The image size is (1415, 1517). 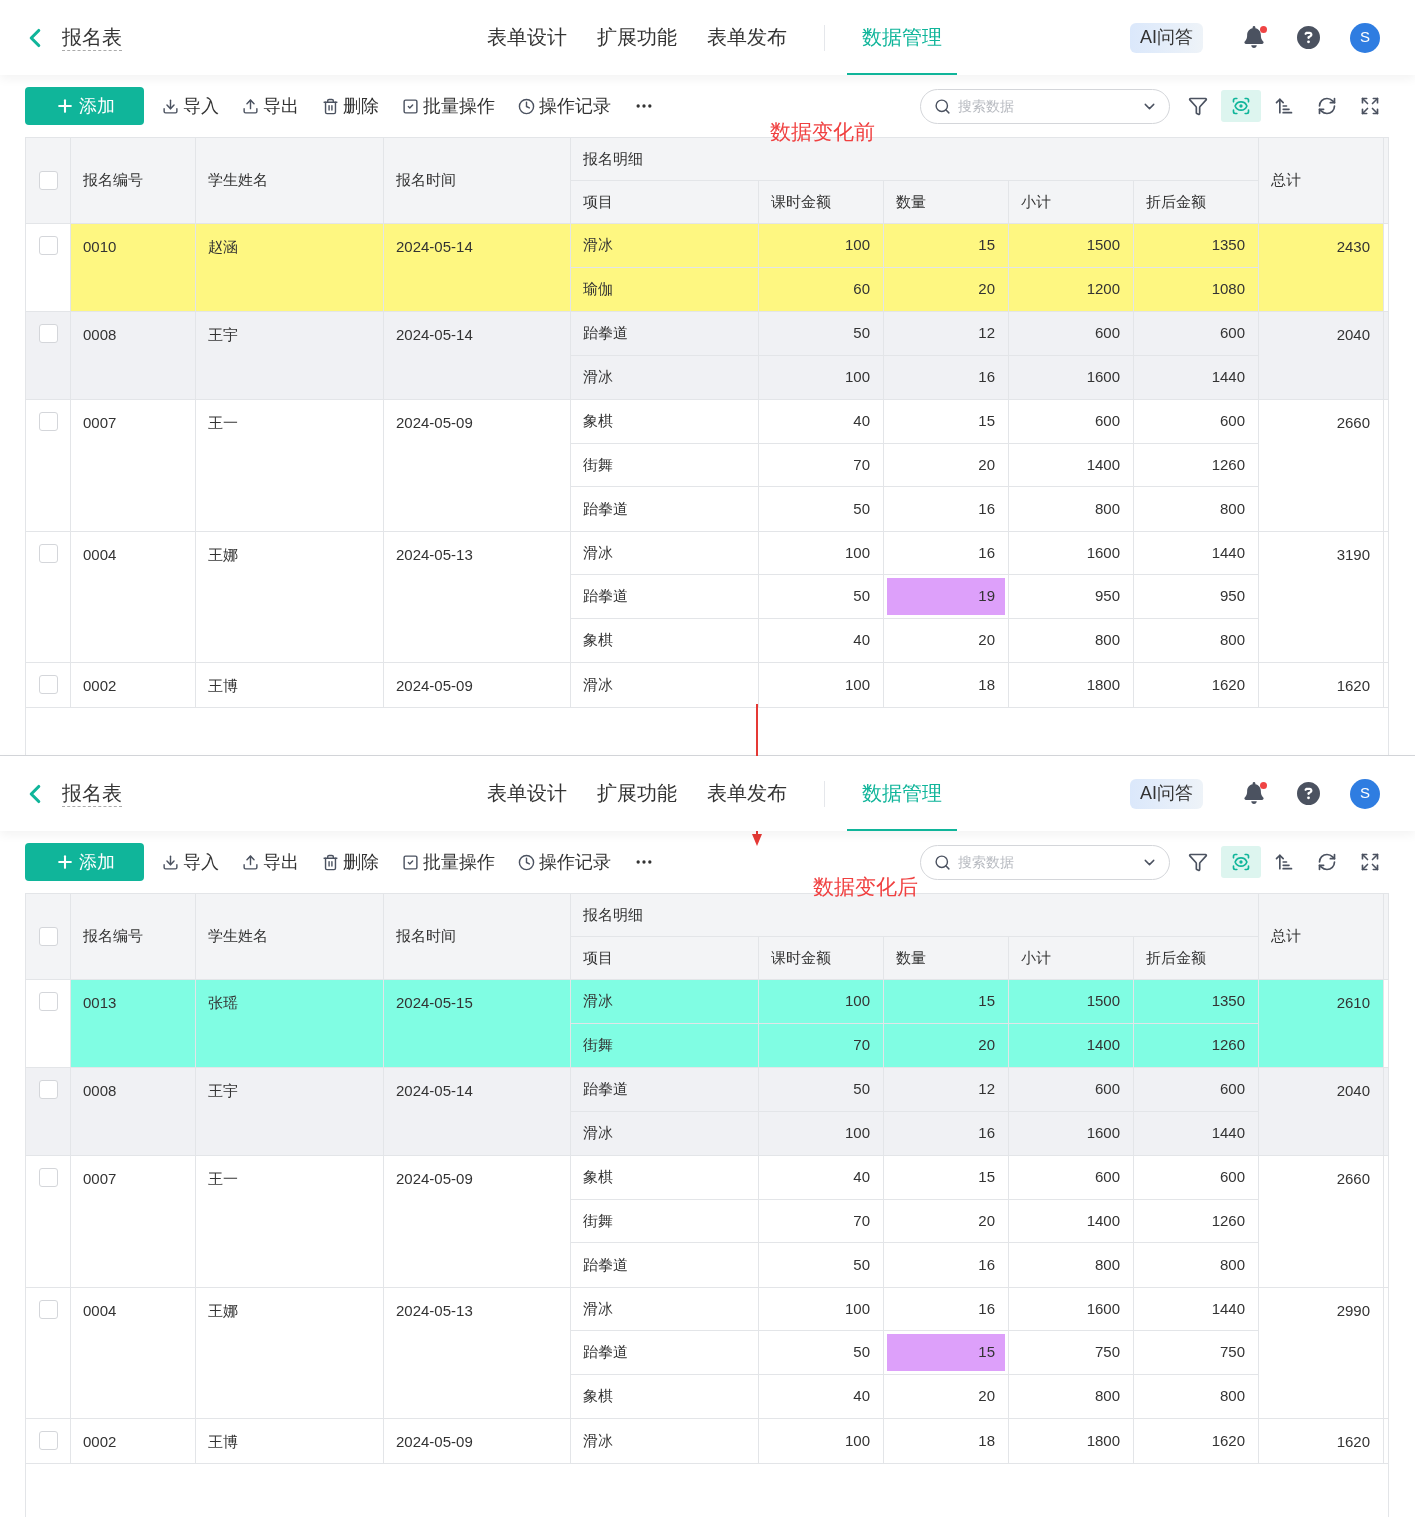 I want to click on sort-icon, so click(x=1284, y=106).